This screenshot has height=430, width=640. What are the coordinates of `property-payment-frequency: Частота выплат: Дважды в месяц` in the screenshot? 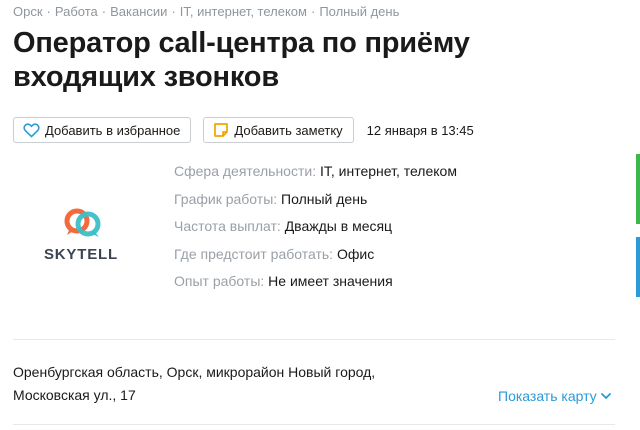 It's located at (315, 231).